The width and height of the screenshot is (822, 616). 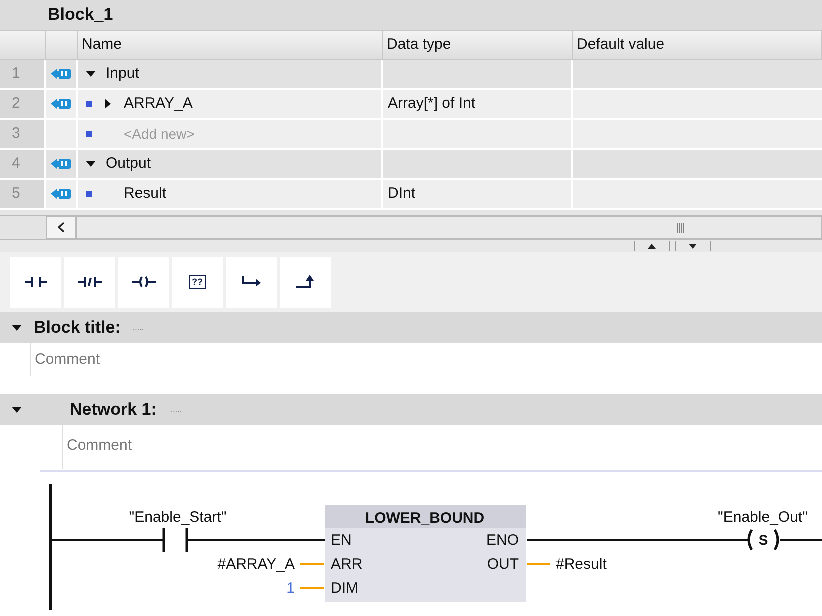 I want to click on contact-operand: "Enable_Start", so click(x=178, y=517).